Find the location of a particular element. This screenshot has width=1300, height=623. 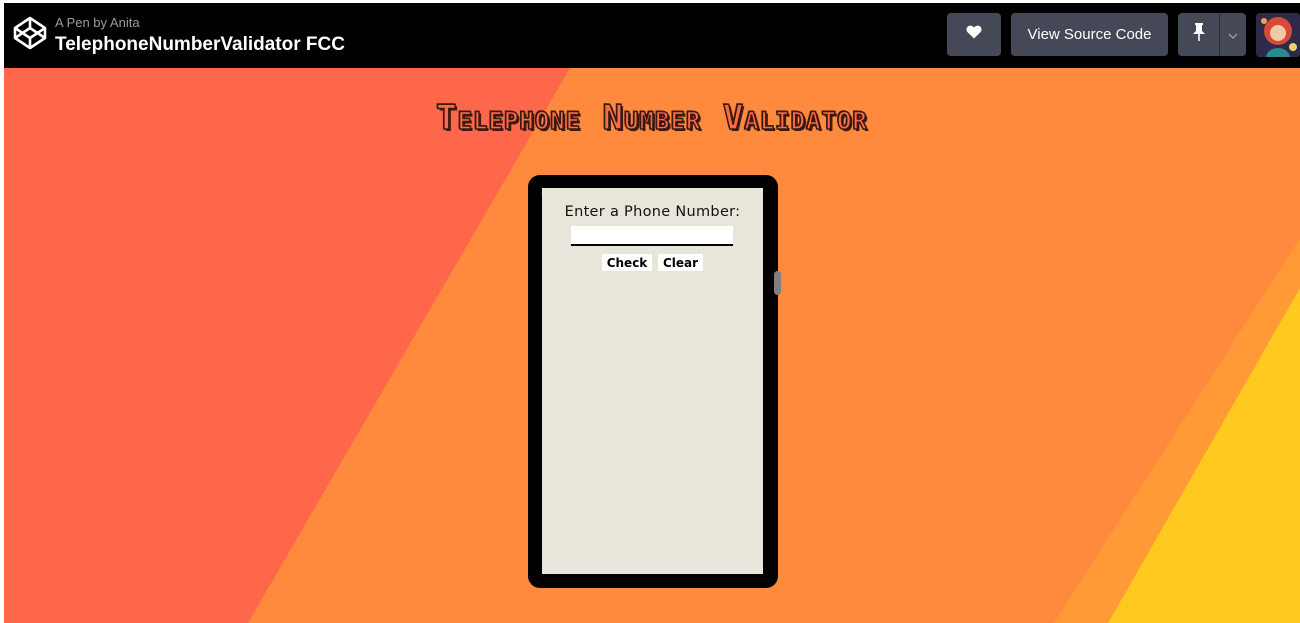

view-source-button: View Source Code is located at coordinates (1089, 34).